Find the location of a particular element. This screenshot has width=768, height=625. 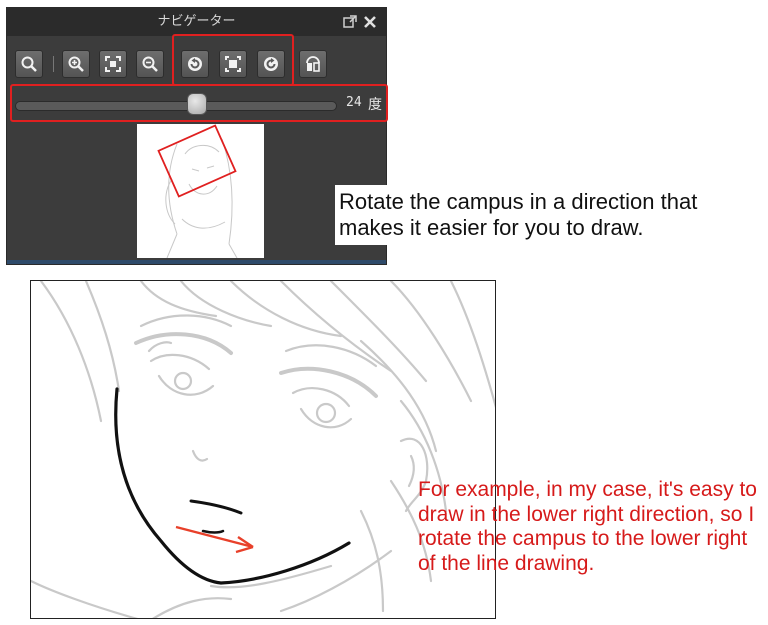

close-icon is located at coordinates (370, 22).